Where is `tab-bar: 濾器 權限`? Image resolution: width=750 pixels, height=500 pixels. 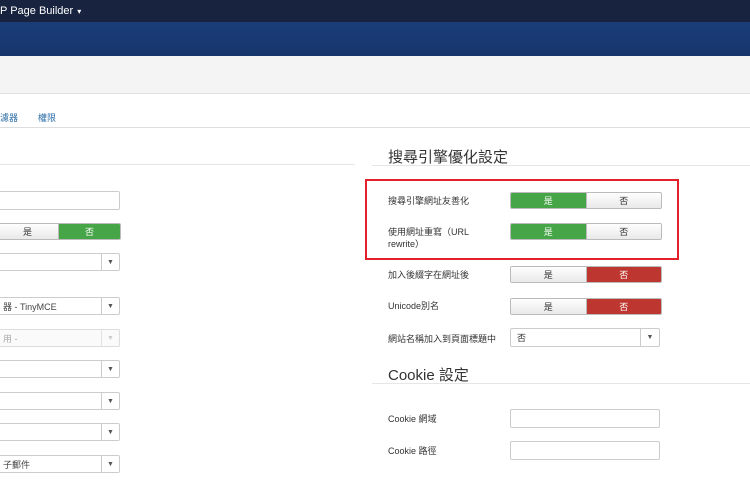
tab-bar: 濾器 權限 is located at coordinates (375, 116).